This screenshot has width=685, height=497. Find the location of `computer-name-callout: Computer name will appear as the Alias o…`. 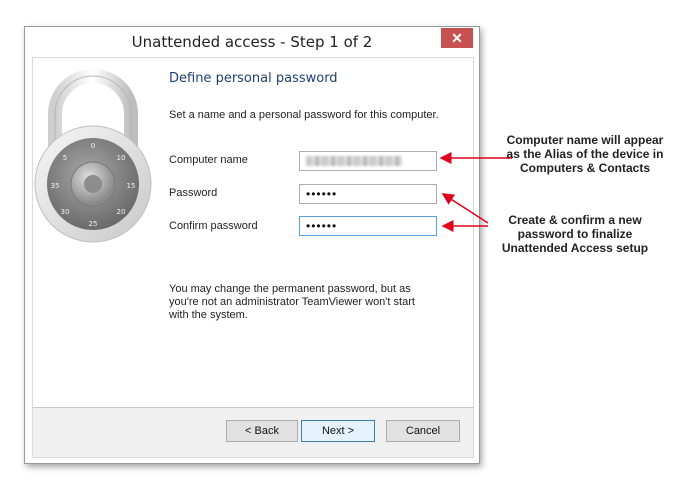

computer-name-callout: Computer name will appear as the Alias o… is located at coordinates (585, 154).